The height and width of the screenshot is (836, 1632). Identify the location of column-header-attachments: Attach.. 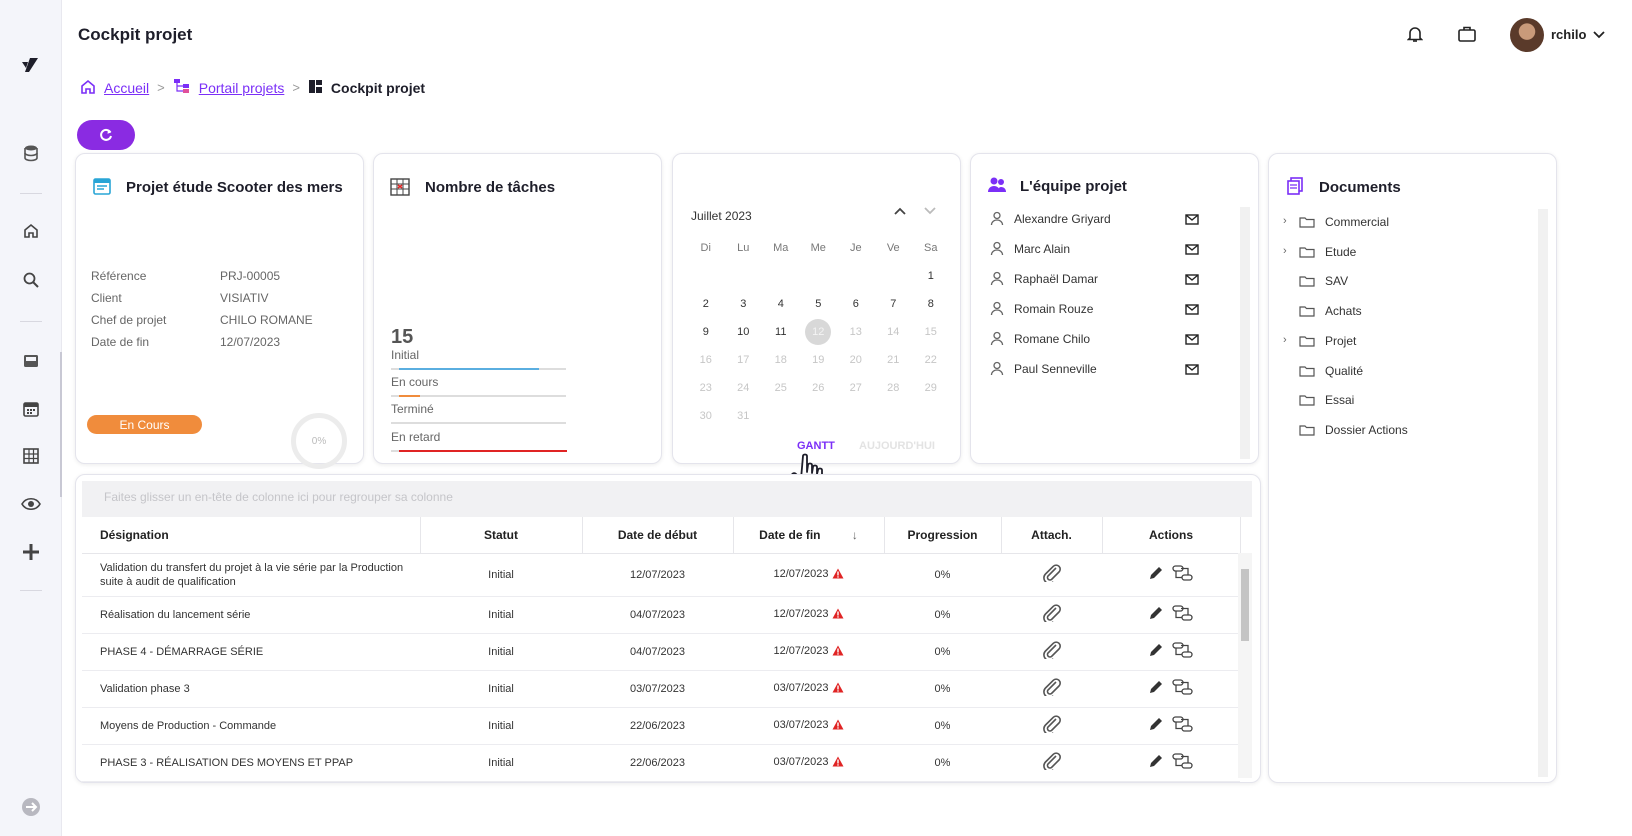
(1052, 535).